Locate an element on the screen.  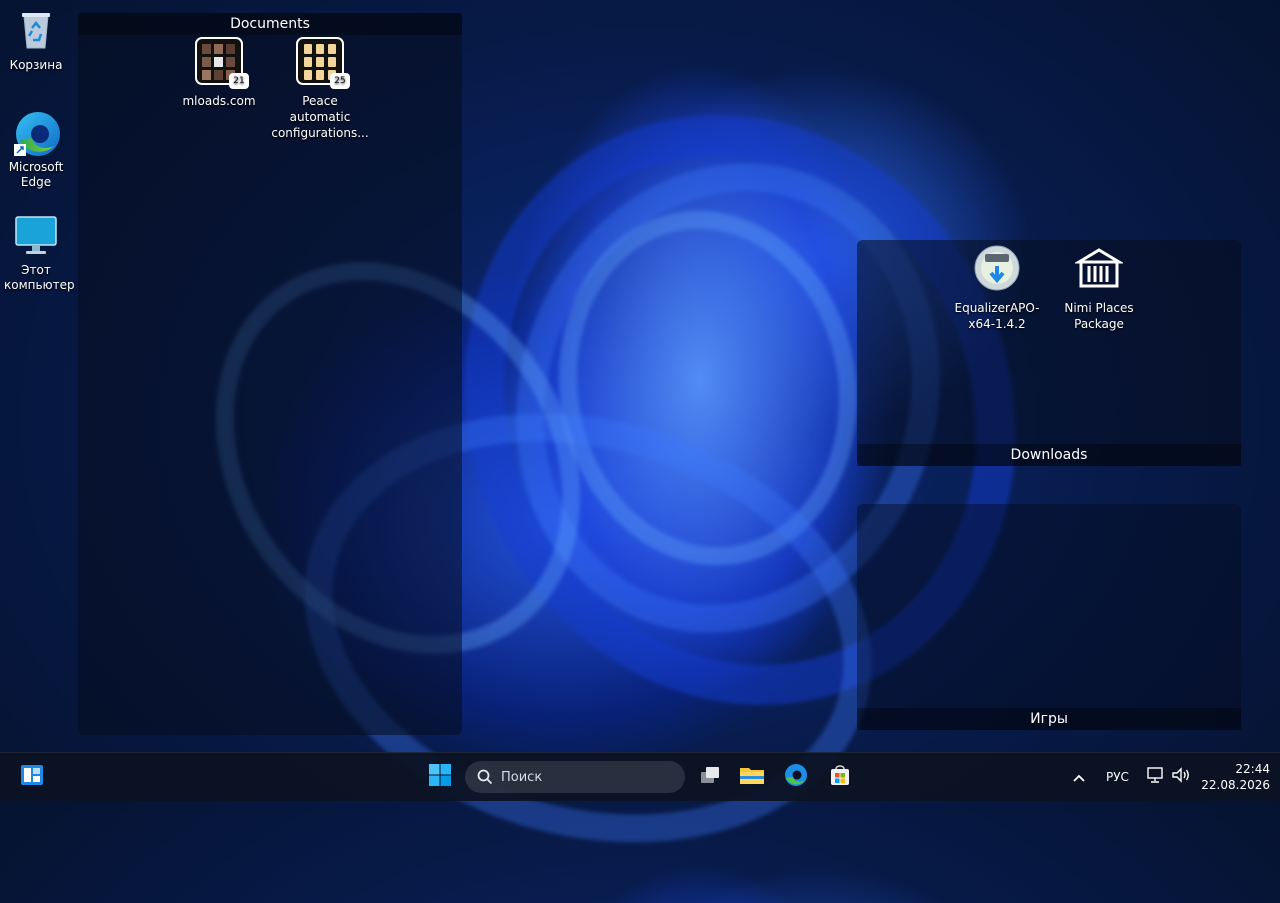
show-hidden-icons-button is located at coordinates (1079, 777).